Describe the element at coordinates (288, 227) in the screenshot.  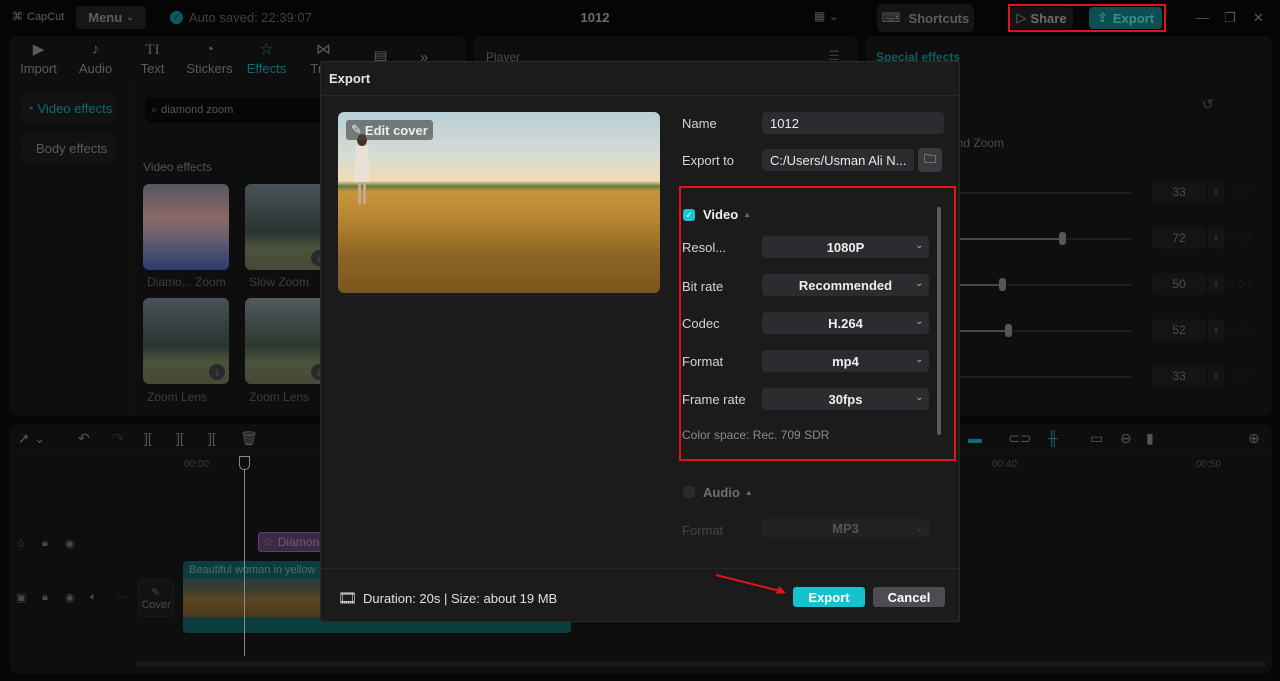
I see `effect-thumb-slow-zoom: ⤓` at that location.